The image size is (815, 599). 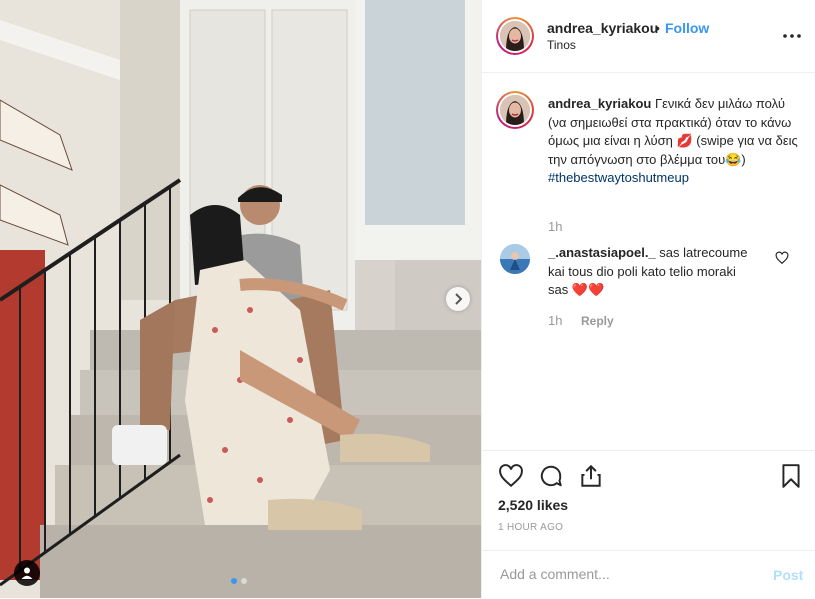 I want to click on author-avatar, so click(x=515, y=36).